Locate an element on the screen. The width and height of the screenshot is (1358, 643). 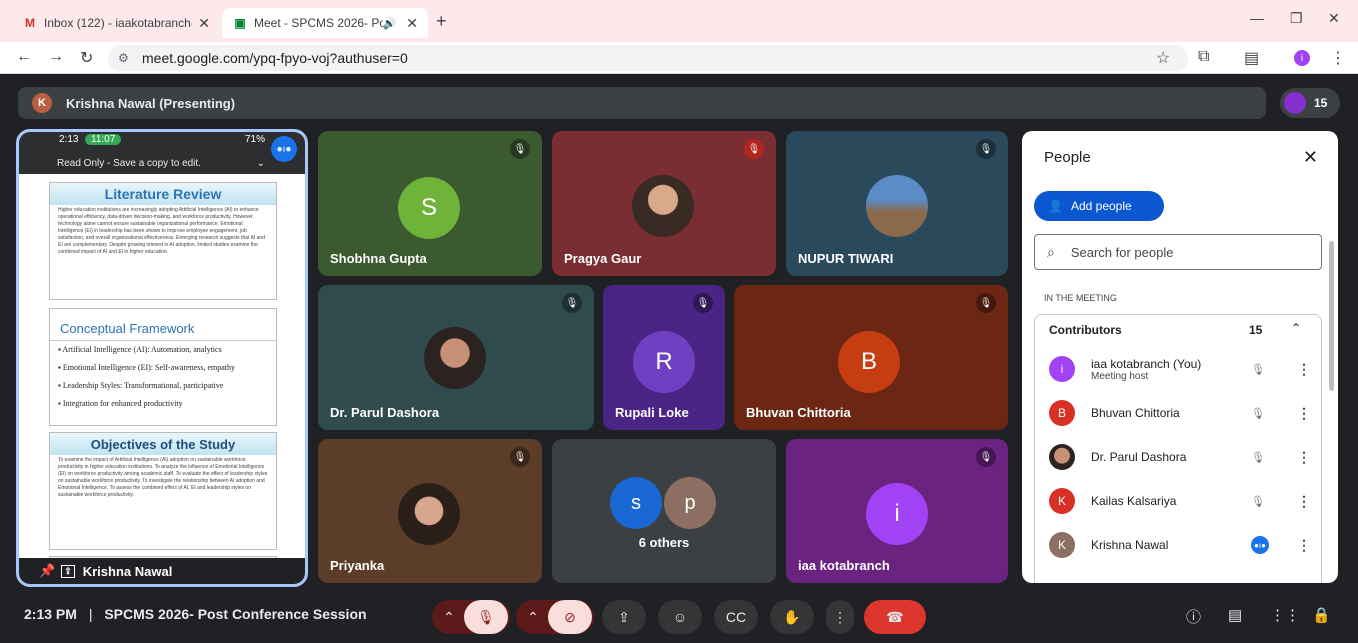
participant-row: i iaa kotabranch (You) Meeting host 🎙 ⋮ is located at coordinates (1184, 369).